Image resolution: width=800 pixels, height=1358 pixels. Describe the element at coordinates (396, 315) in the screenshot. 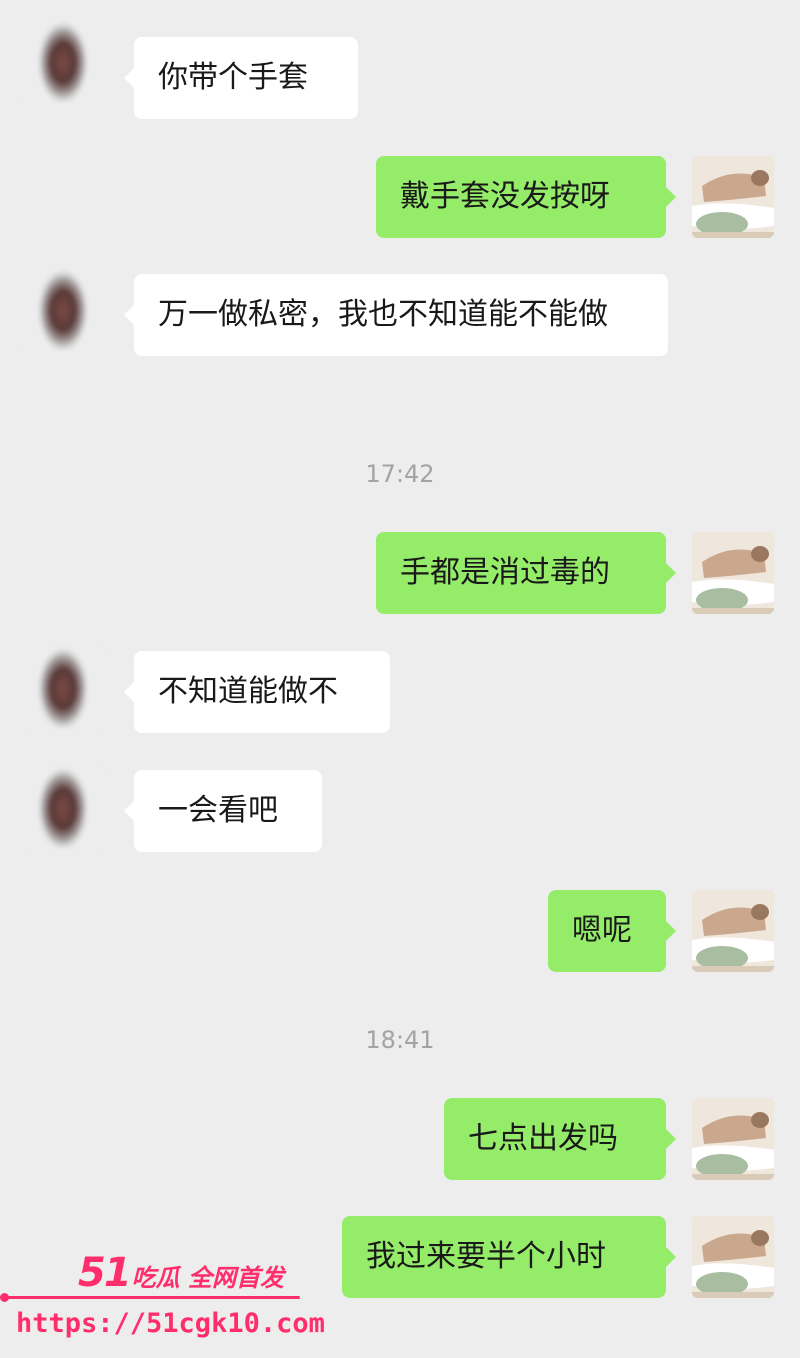

I see `incoming-message: 万一做私密，我也不知道能不能做` at that location.